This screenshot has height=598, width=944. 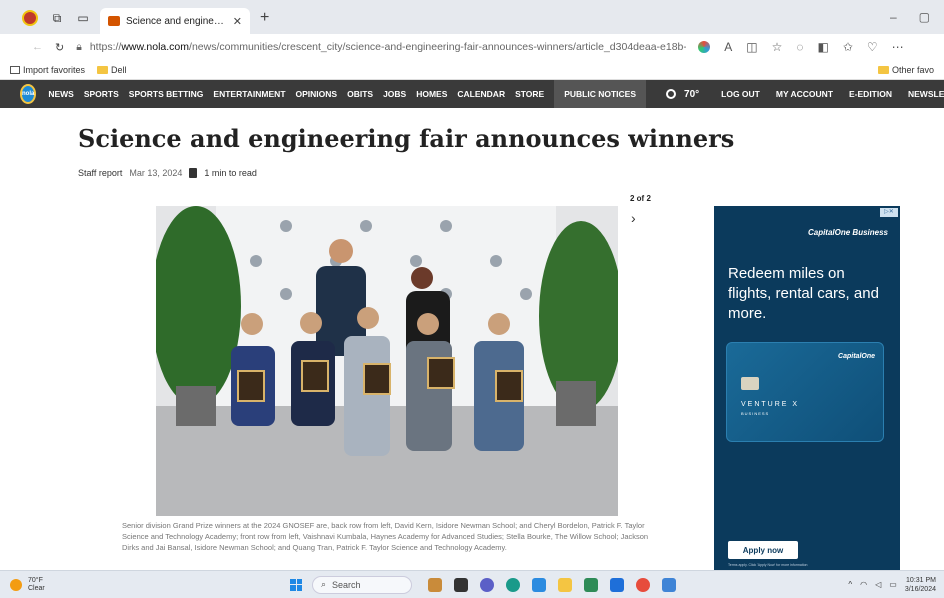 I want to click on gallery-count: 2 of 2, so click(x=640, y=198).